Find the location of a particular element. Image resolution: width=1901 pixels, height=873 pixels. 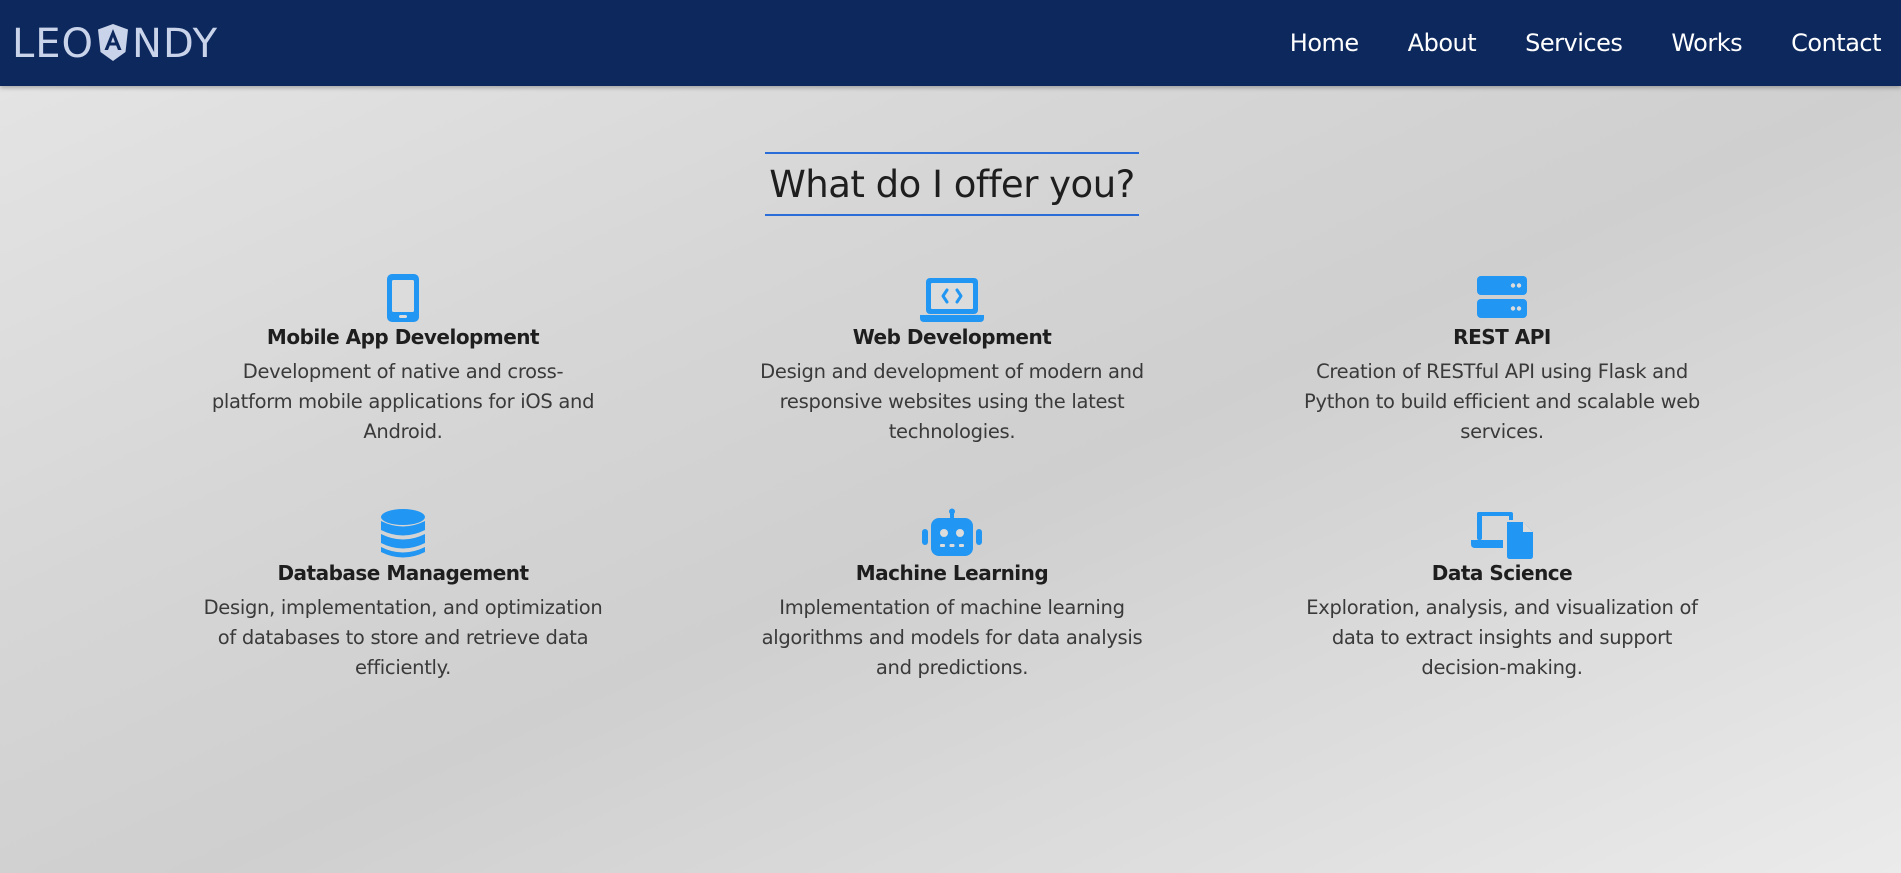

section-heading-frame: What do I offer you? is located at coordinates (952, 184).